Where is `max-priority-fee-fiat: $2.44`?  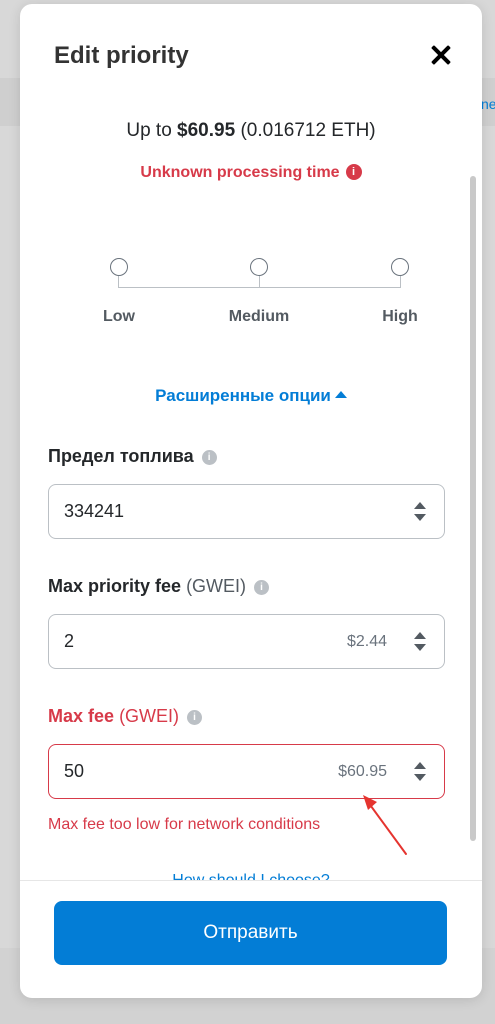
max-priority-fee-fiat: $2.44 is located at coordinates (366, 641).